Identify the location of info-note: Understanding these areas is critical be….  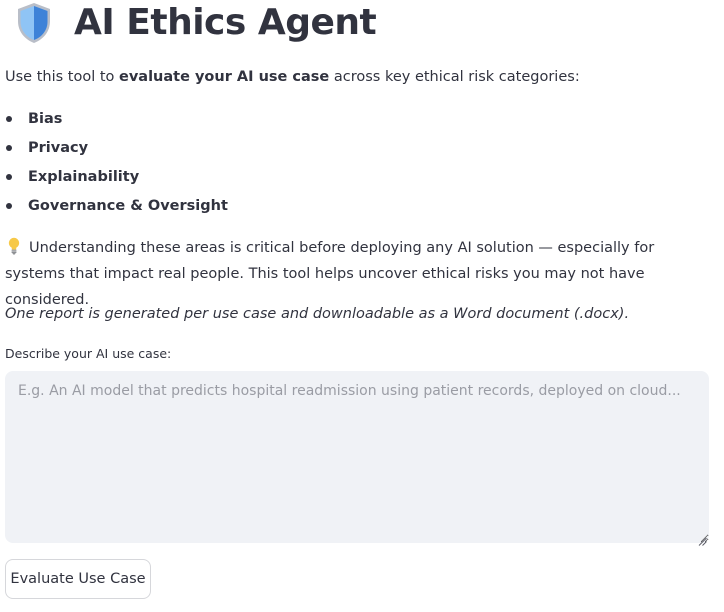
(360, 274).